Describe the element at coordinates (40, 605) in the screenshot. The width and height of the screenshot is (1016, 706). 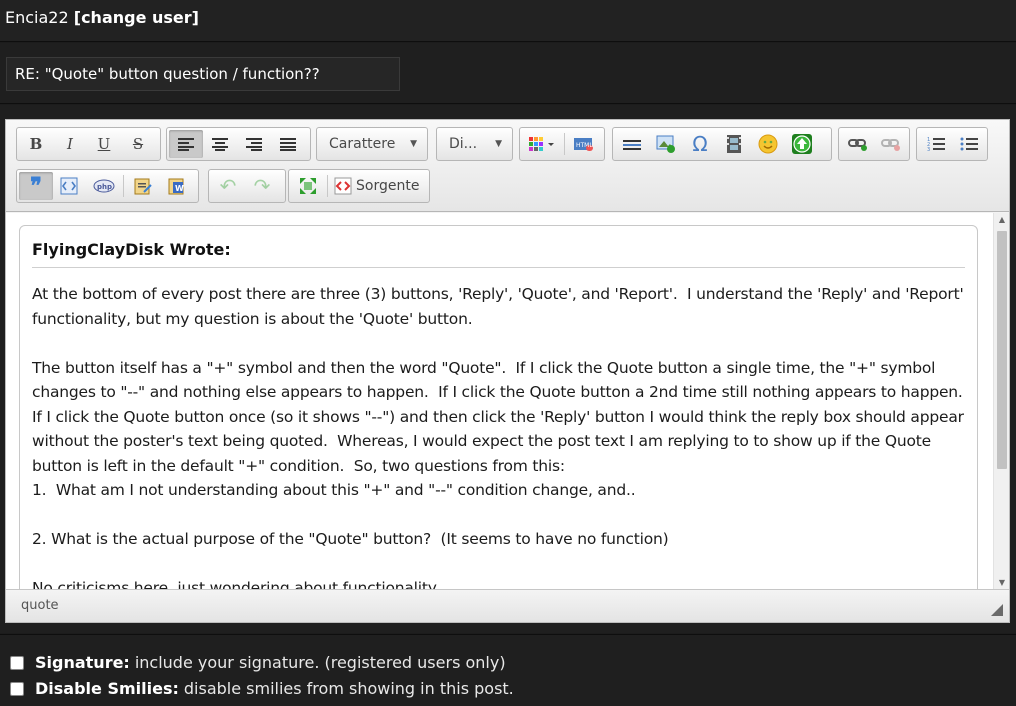
I see `element-path: quote` at that location.